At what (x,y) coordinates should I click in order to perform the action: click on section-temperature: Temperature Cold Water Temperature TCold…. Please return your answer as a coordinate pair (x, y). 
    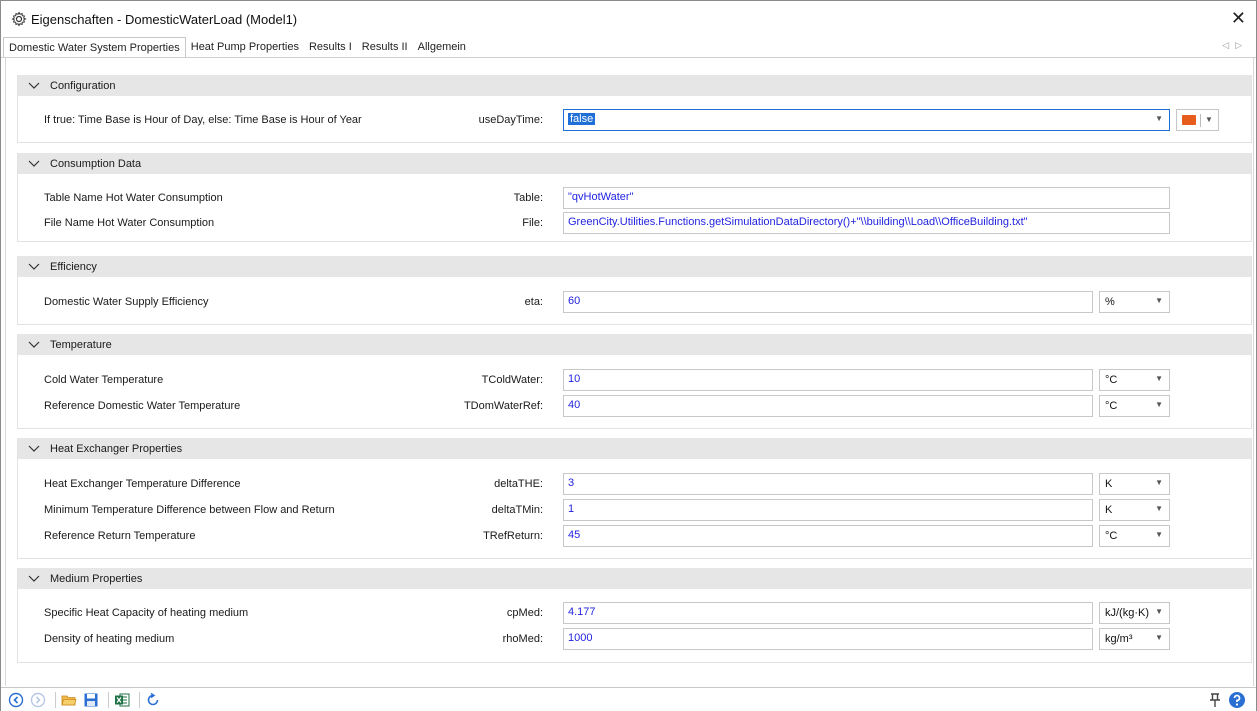
    Looking at the image, I should click on (634, 381).